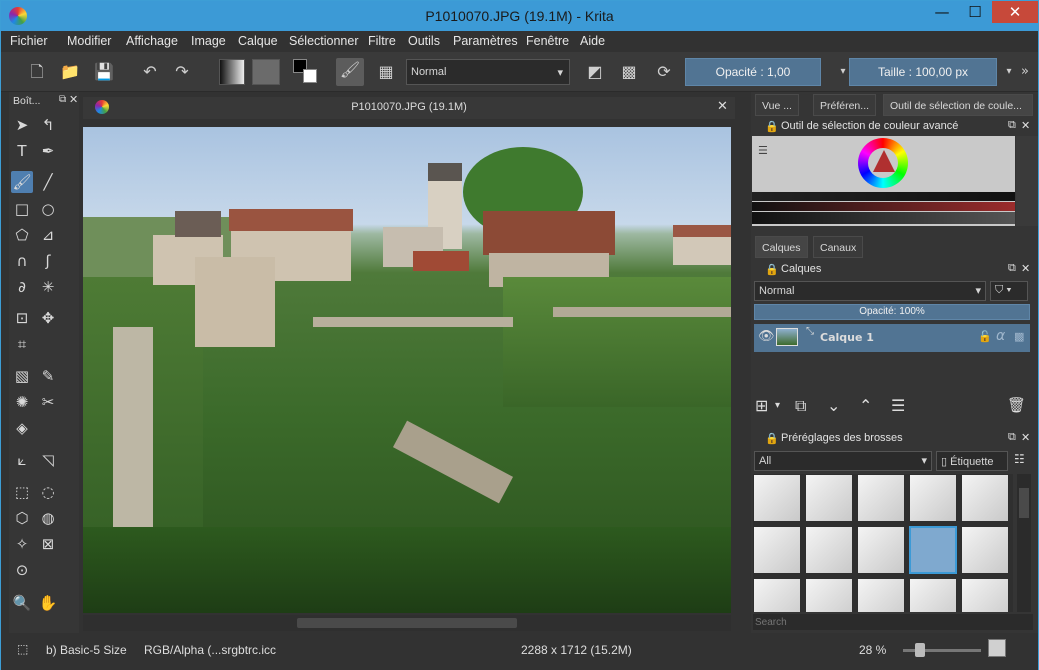 The width and height of the screenshot is (1039, 670). What do you see at coordinates (22, 235) in the screenshot?
I see `polygon-tool-icon: ⬠` at bounding box center [22, 235].